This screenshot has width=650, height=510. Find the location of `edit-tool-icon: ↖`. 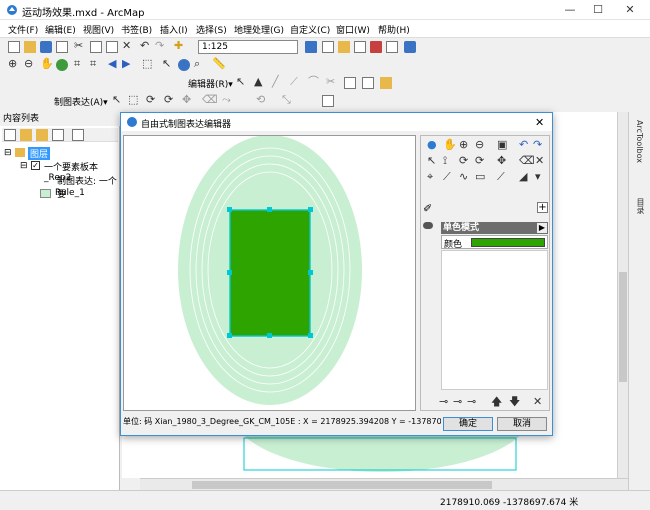

edit-tool-icon: ↖ is located at coordinates (240, 82).